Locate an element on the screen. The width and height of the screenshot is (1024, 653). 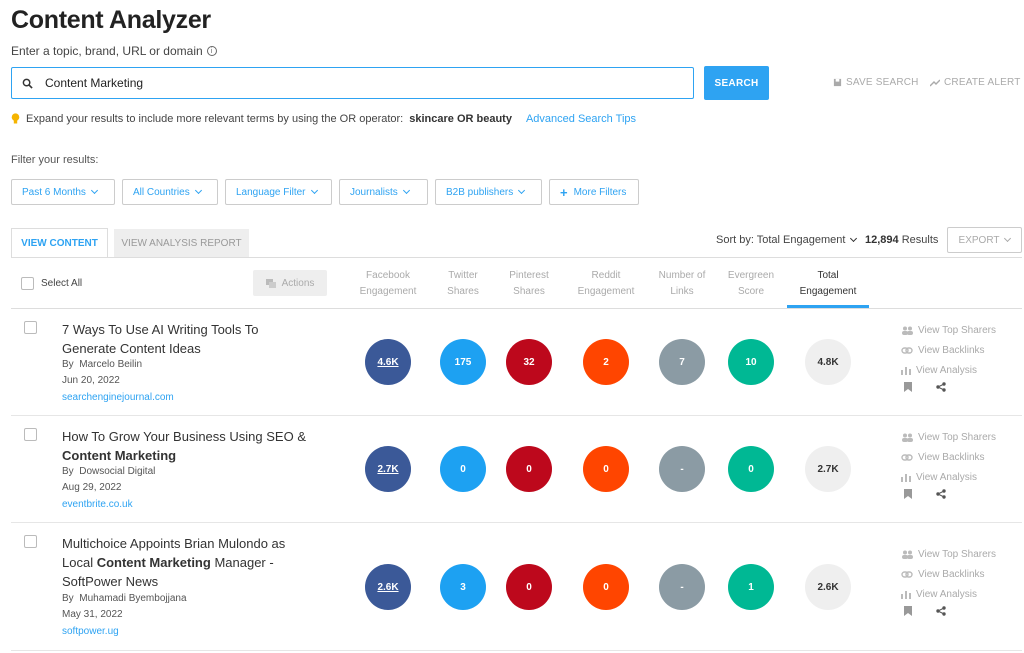
facebook-engagement: 2.6K is located at coordinates (388, 587).